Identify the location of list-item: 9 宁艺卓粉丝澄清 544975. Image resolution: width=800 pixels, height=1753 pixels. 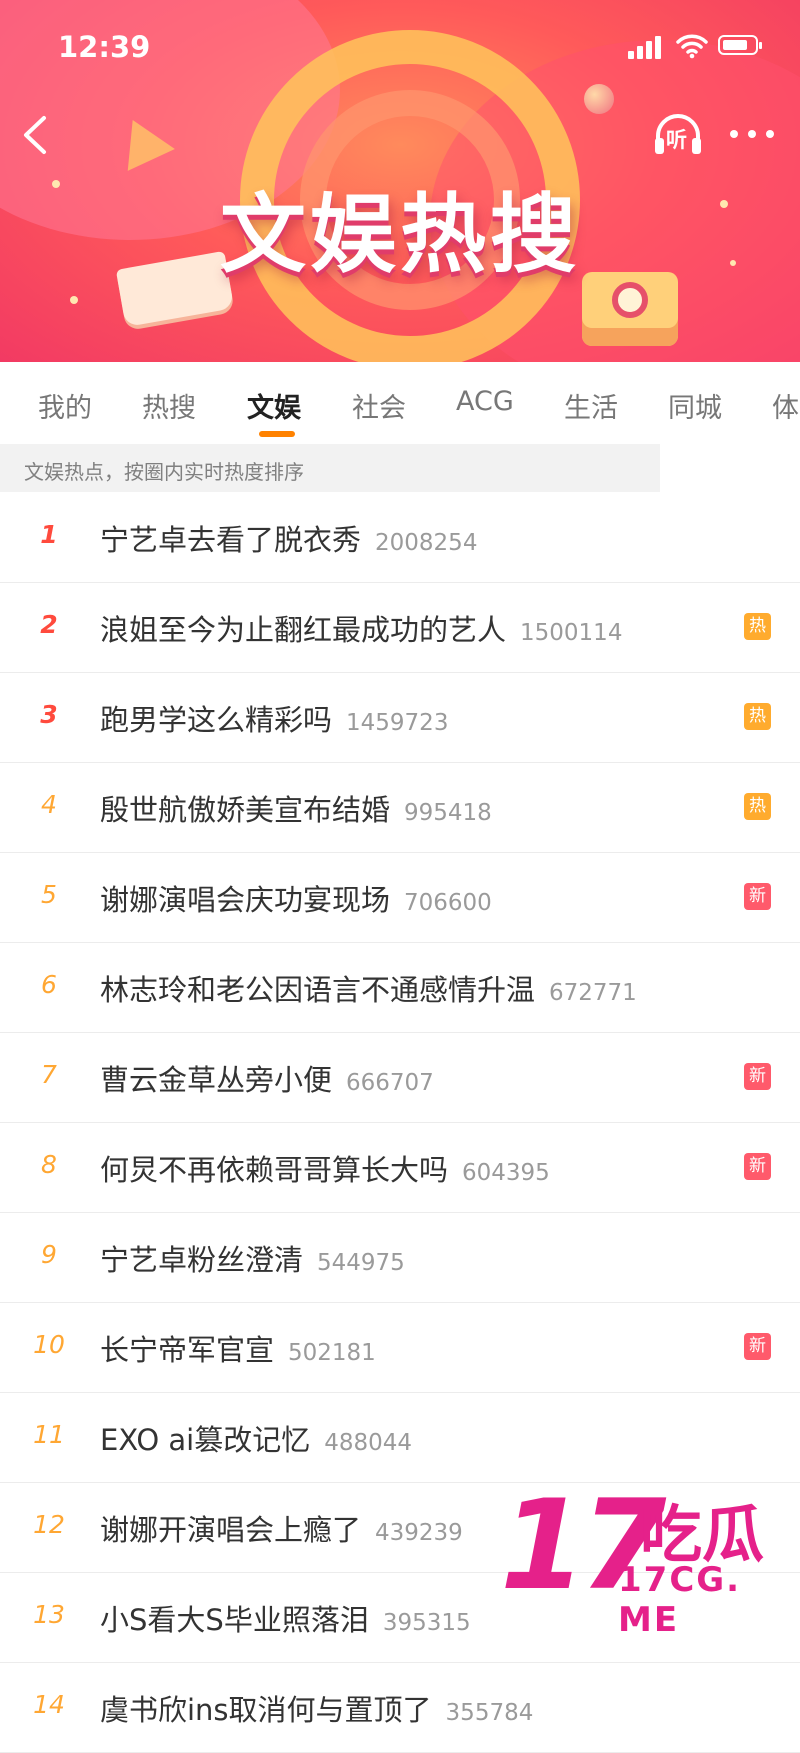
(400, 1258).